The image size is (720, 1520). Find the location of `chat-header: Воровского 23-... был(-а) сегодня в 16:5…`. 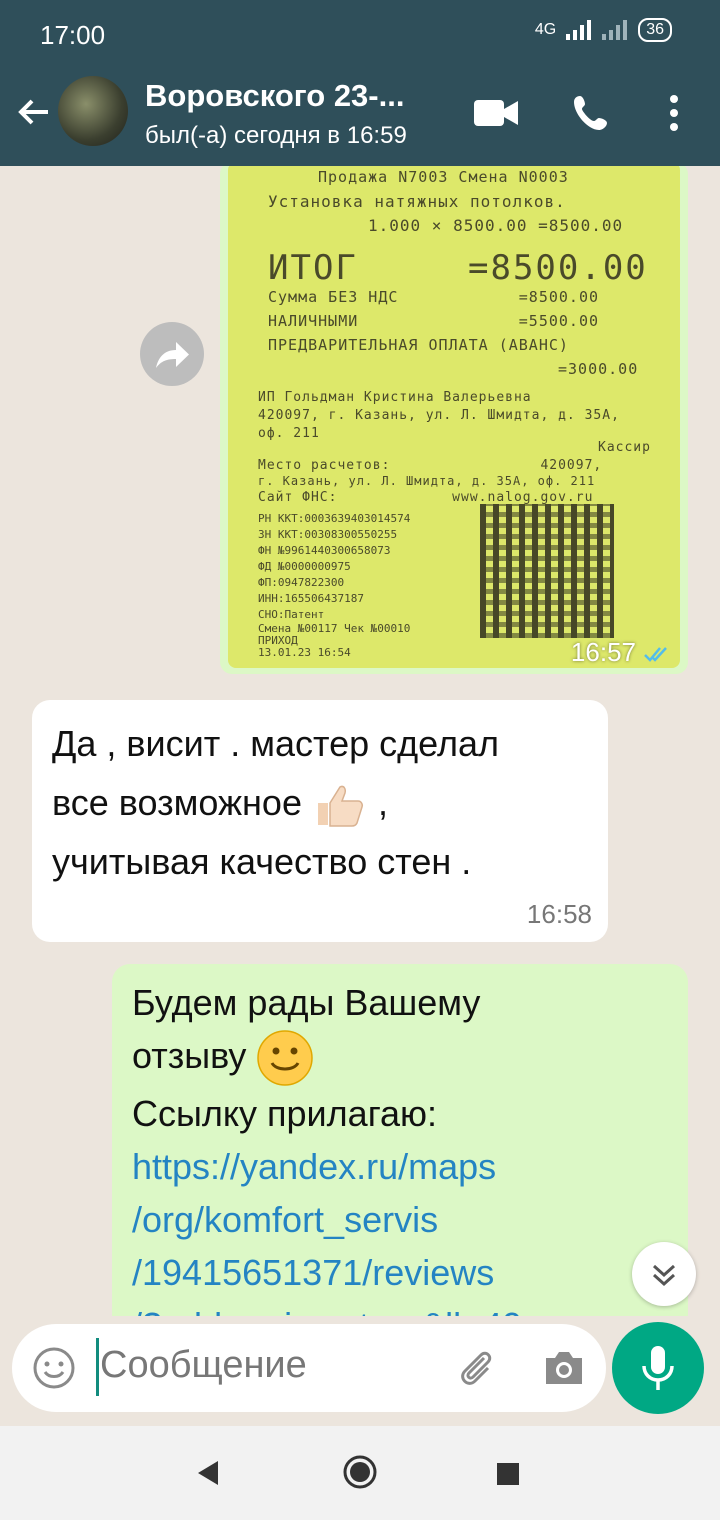

chat-header: Воровского 23-... был(-а) сегодня в 16:5… is located at coordinates (360, 117).